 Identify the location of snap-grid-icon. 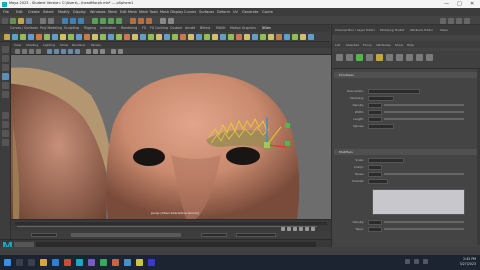
(95, 20).